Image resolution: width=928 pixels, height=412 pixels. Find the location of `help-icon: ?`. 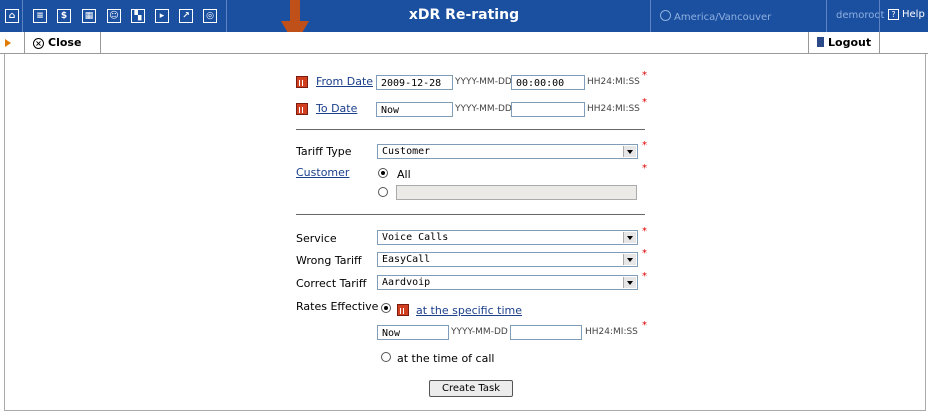

help-icon: ? is located at coordinates (893, 14).